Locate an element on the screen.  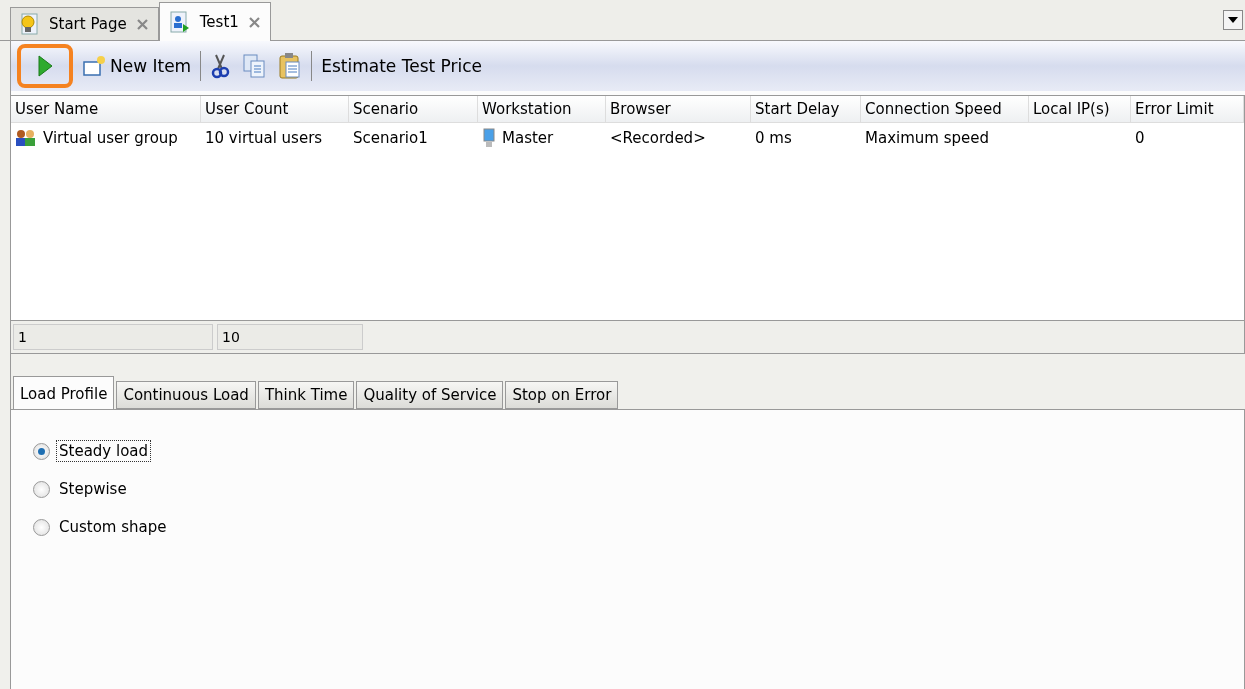
copy-icon is located at coordinates (254, 66).